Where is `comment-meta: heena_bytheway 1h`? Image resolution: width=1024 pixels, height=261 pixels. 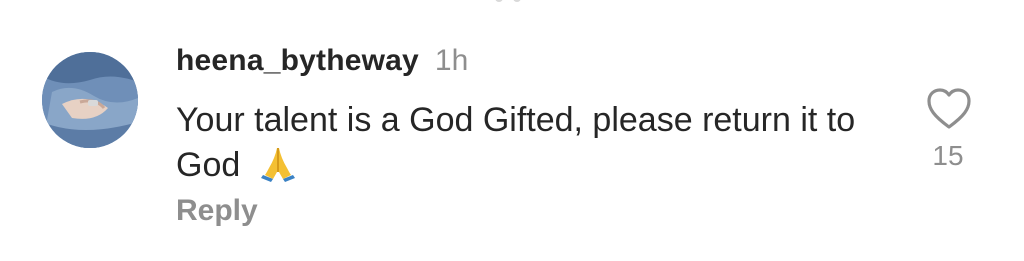 comment-meta: heena_bytheway 1h is located at coordinates (322, 64).